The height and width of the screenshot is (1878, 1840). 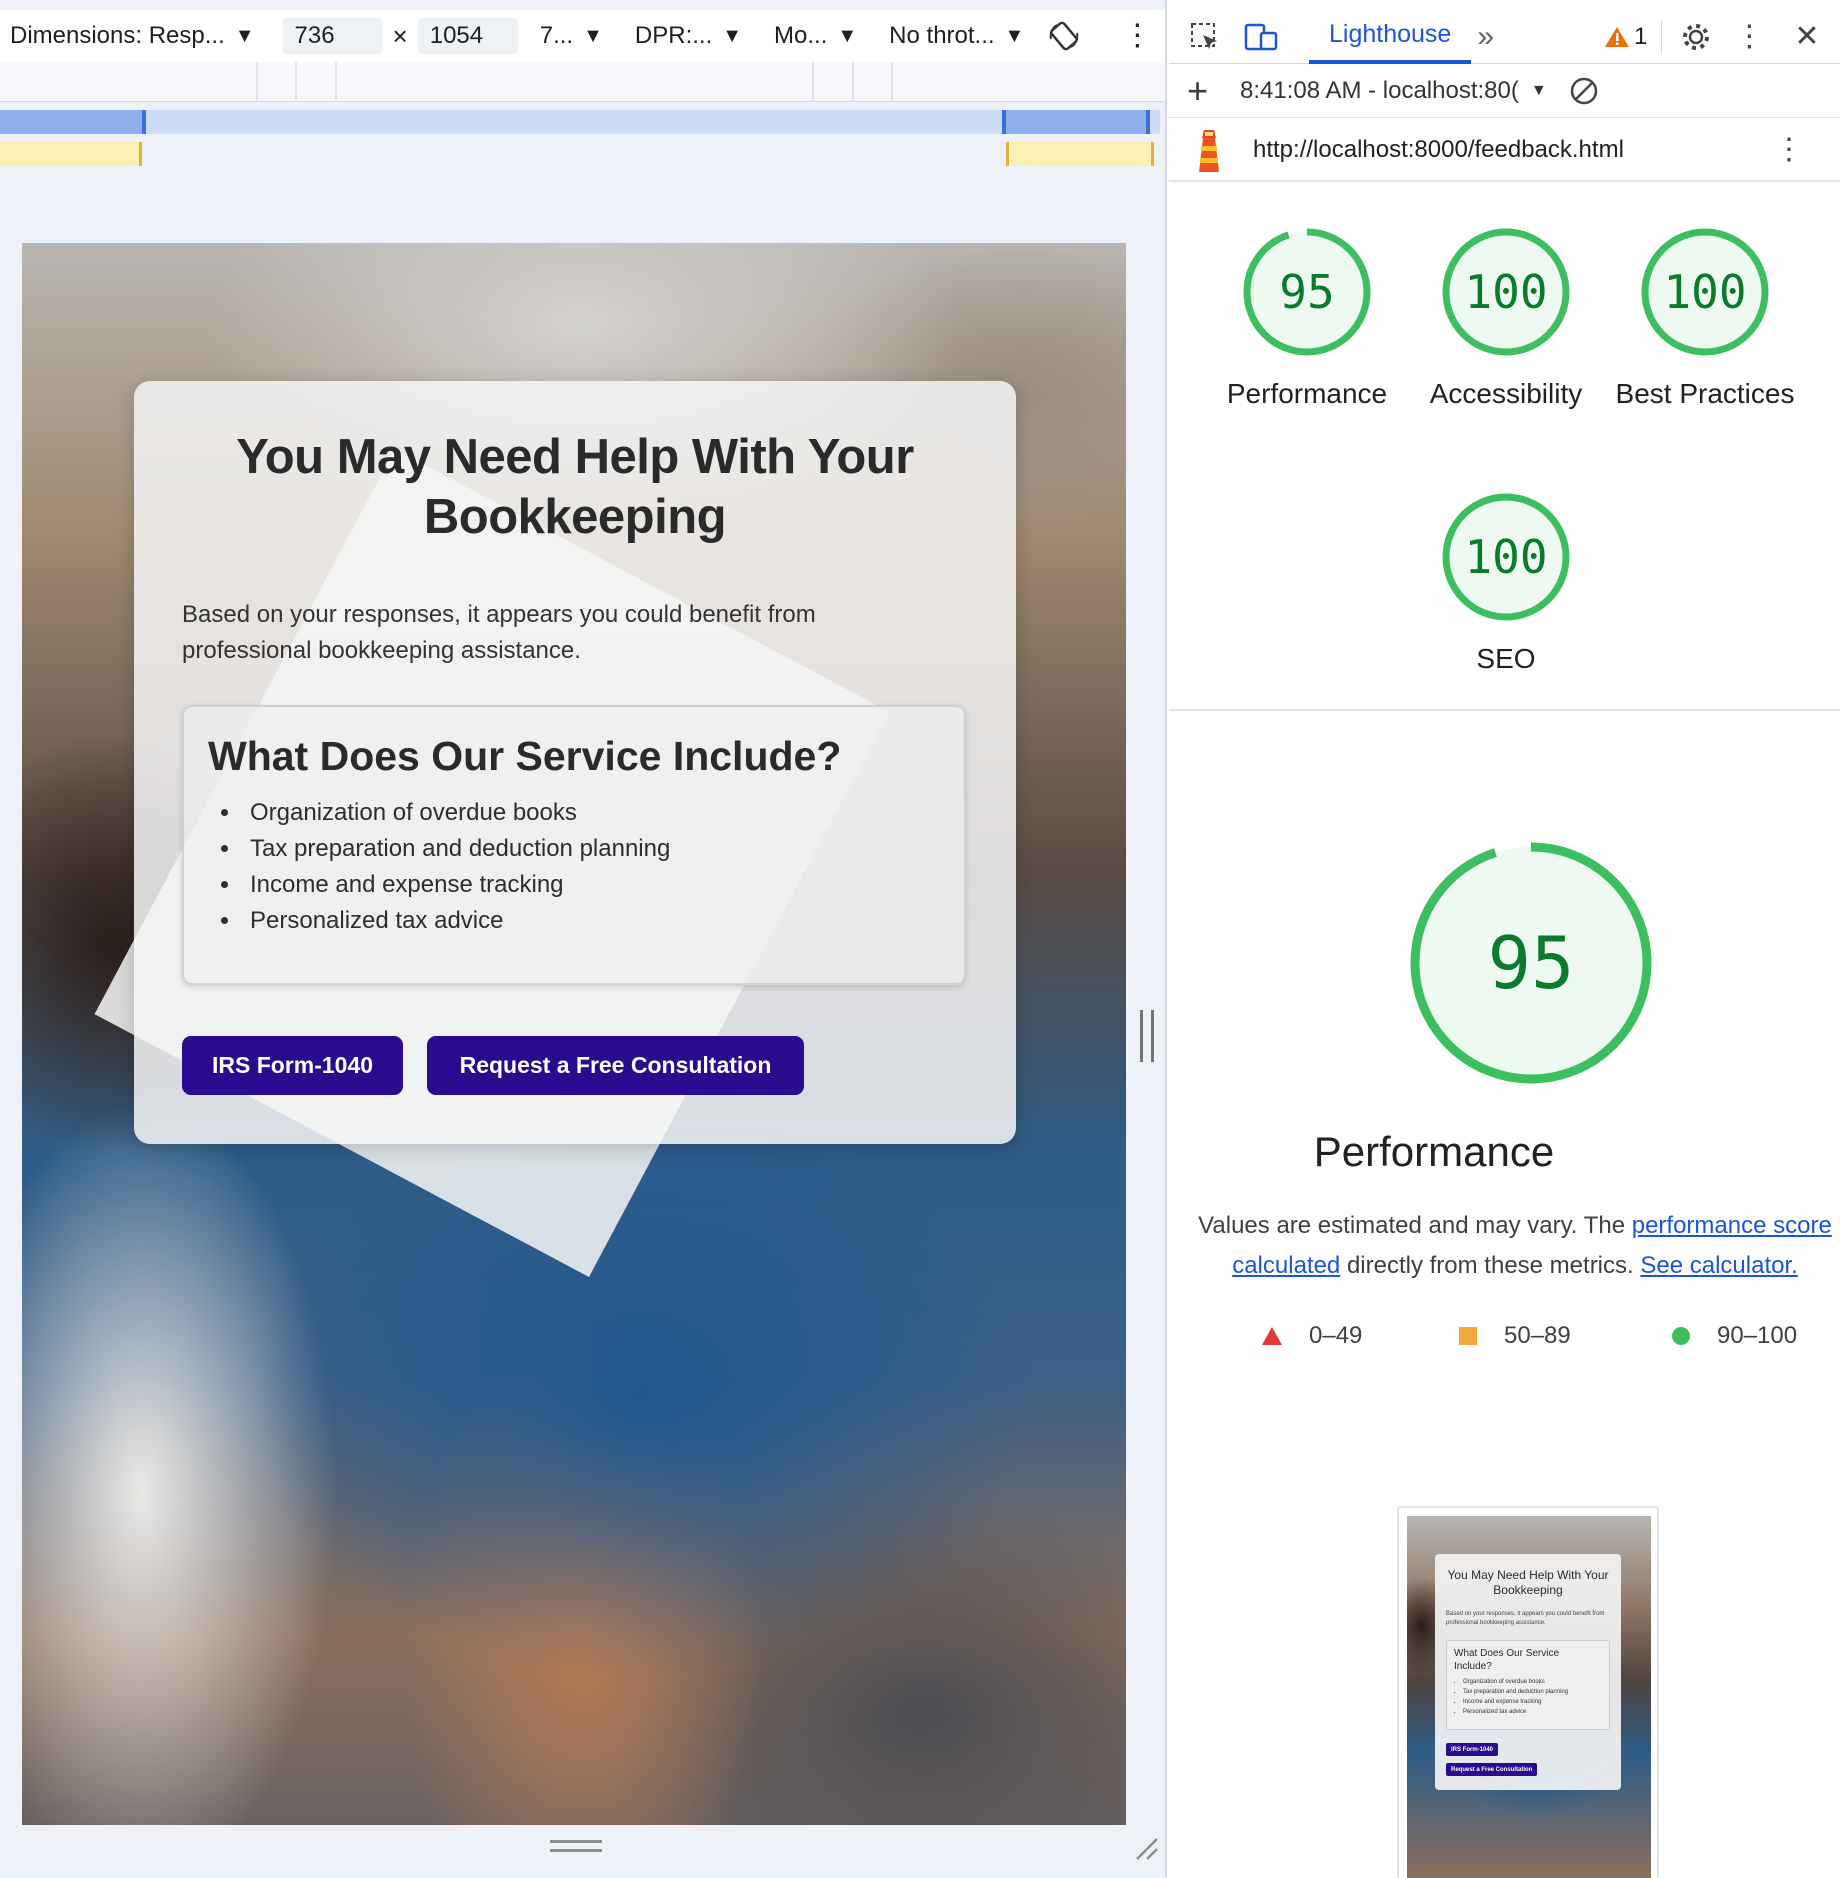 I want to click on media-query-bar-max, so click(x=580, y=122).